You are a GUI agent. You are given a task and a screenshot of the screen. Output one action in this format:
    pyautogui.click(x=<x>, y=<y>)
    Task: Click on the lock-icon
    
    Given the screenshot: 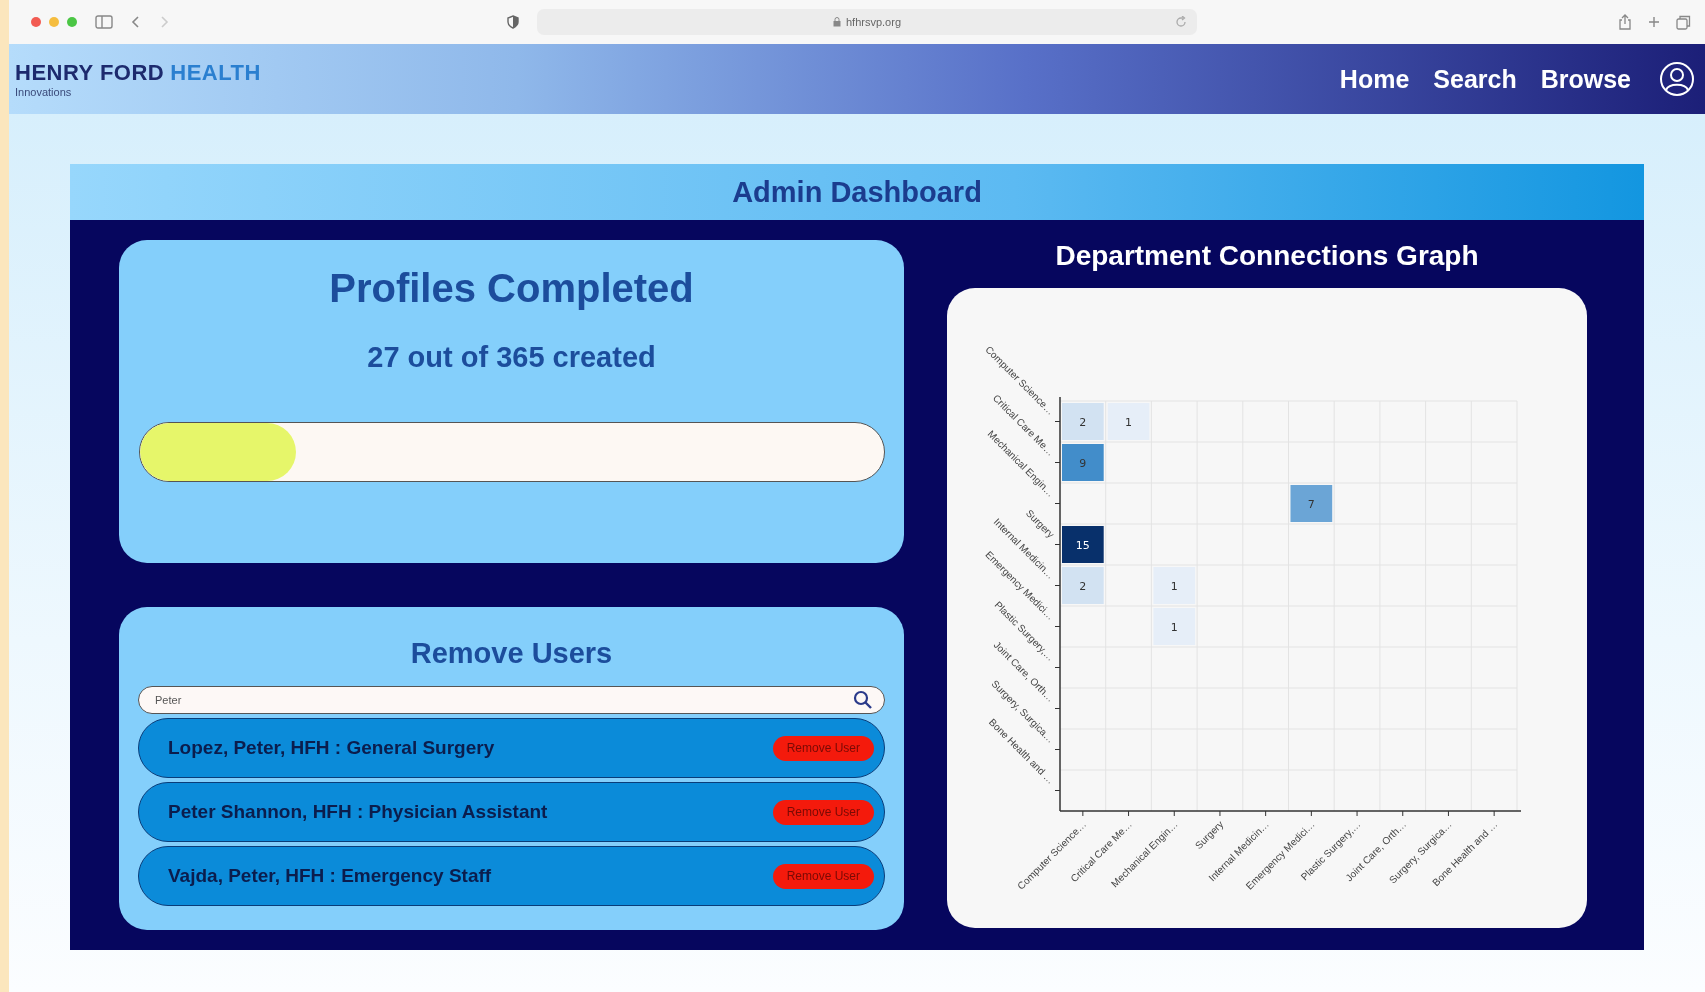 What is the action you would take?
    pyautogui.click(x=837, y=22)
    